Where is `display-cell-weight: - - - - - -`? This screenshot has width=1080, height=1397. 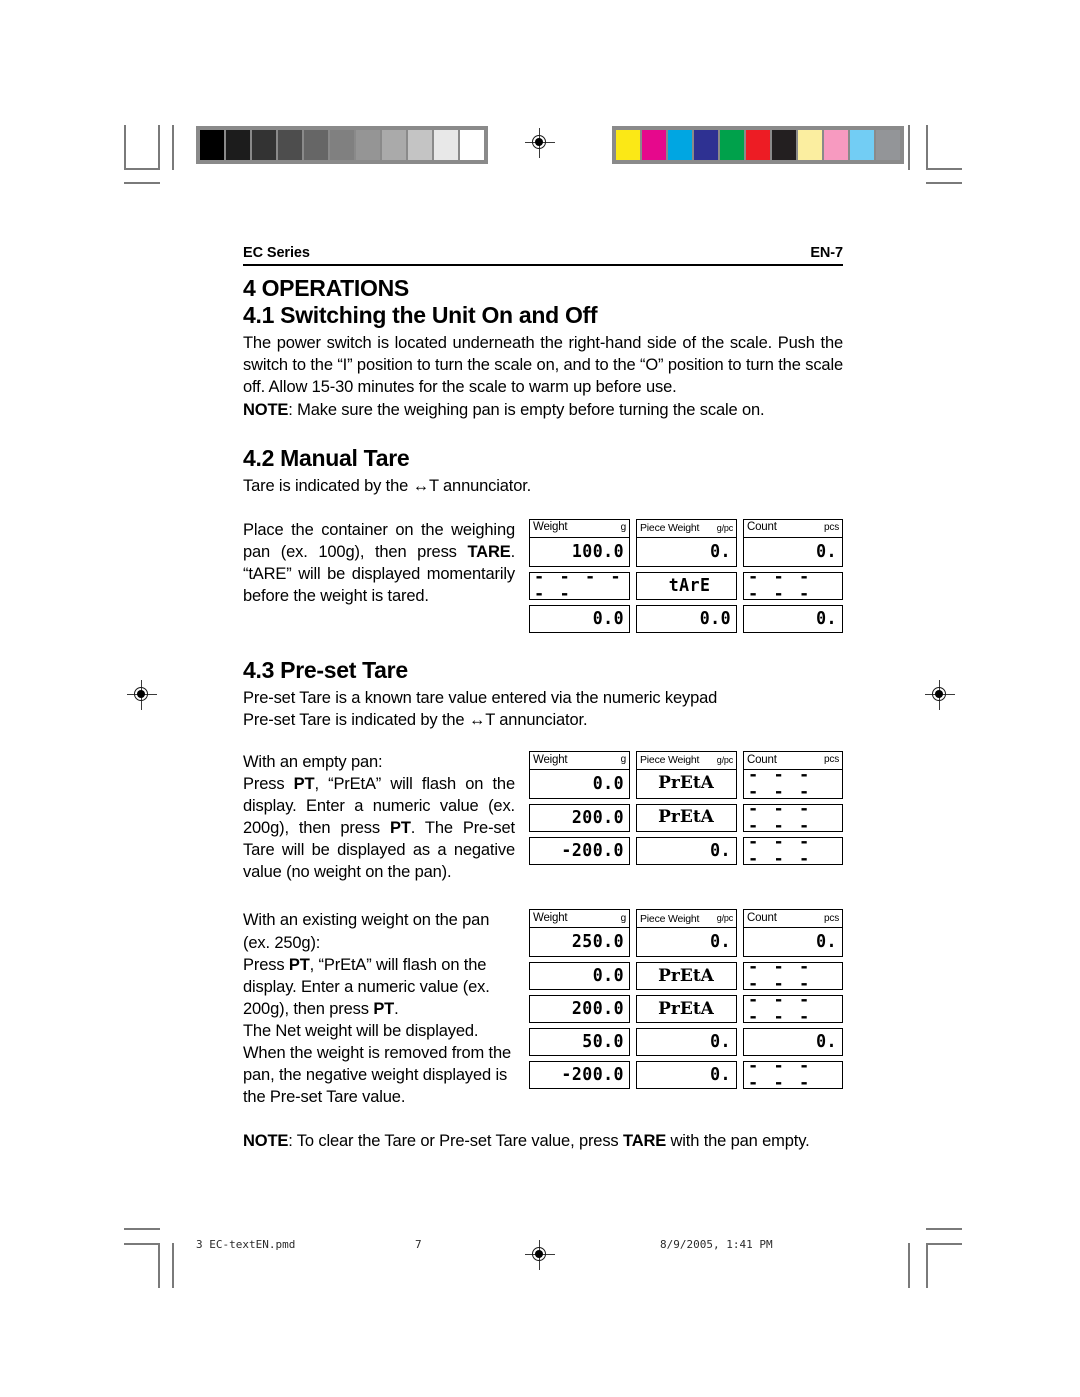
display-cell-weight: - - - - - - is located at coordinates (579, 585).